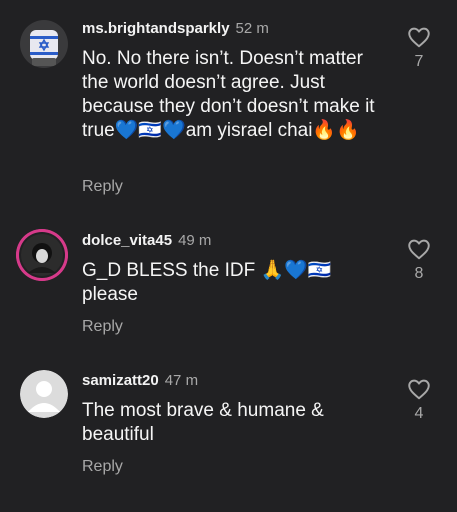 The height and width of the screenshot is (512, 457). What do you see at coordinates (203, 422) in the screenshot?
I see `comment-text: The most brave & humane & beautiful` at bounding box center [203, 422].